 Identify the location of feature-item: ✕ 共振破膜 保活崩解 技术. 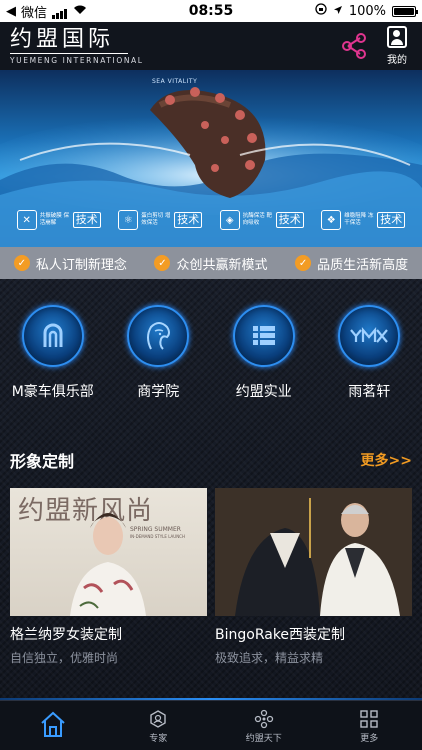
(58, 220).